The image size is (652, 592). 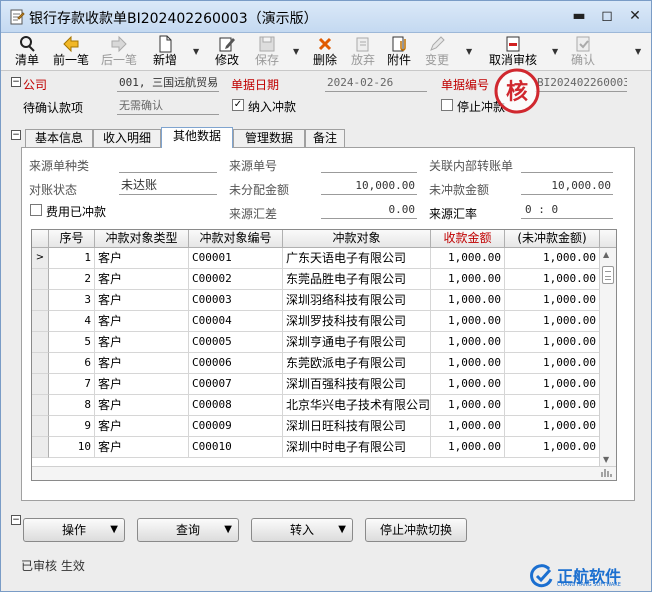 What do you see at coordinates (468, 239) in the screenshot?
I see `col-header-amount: 收款金额` at bounding box center [468, 239].